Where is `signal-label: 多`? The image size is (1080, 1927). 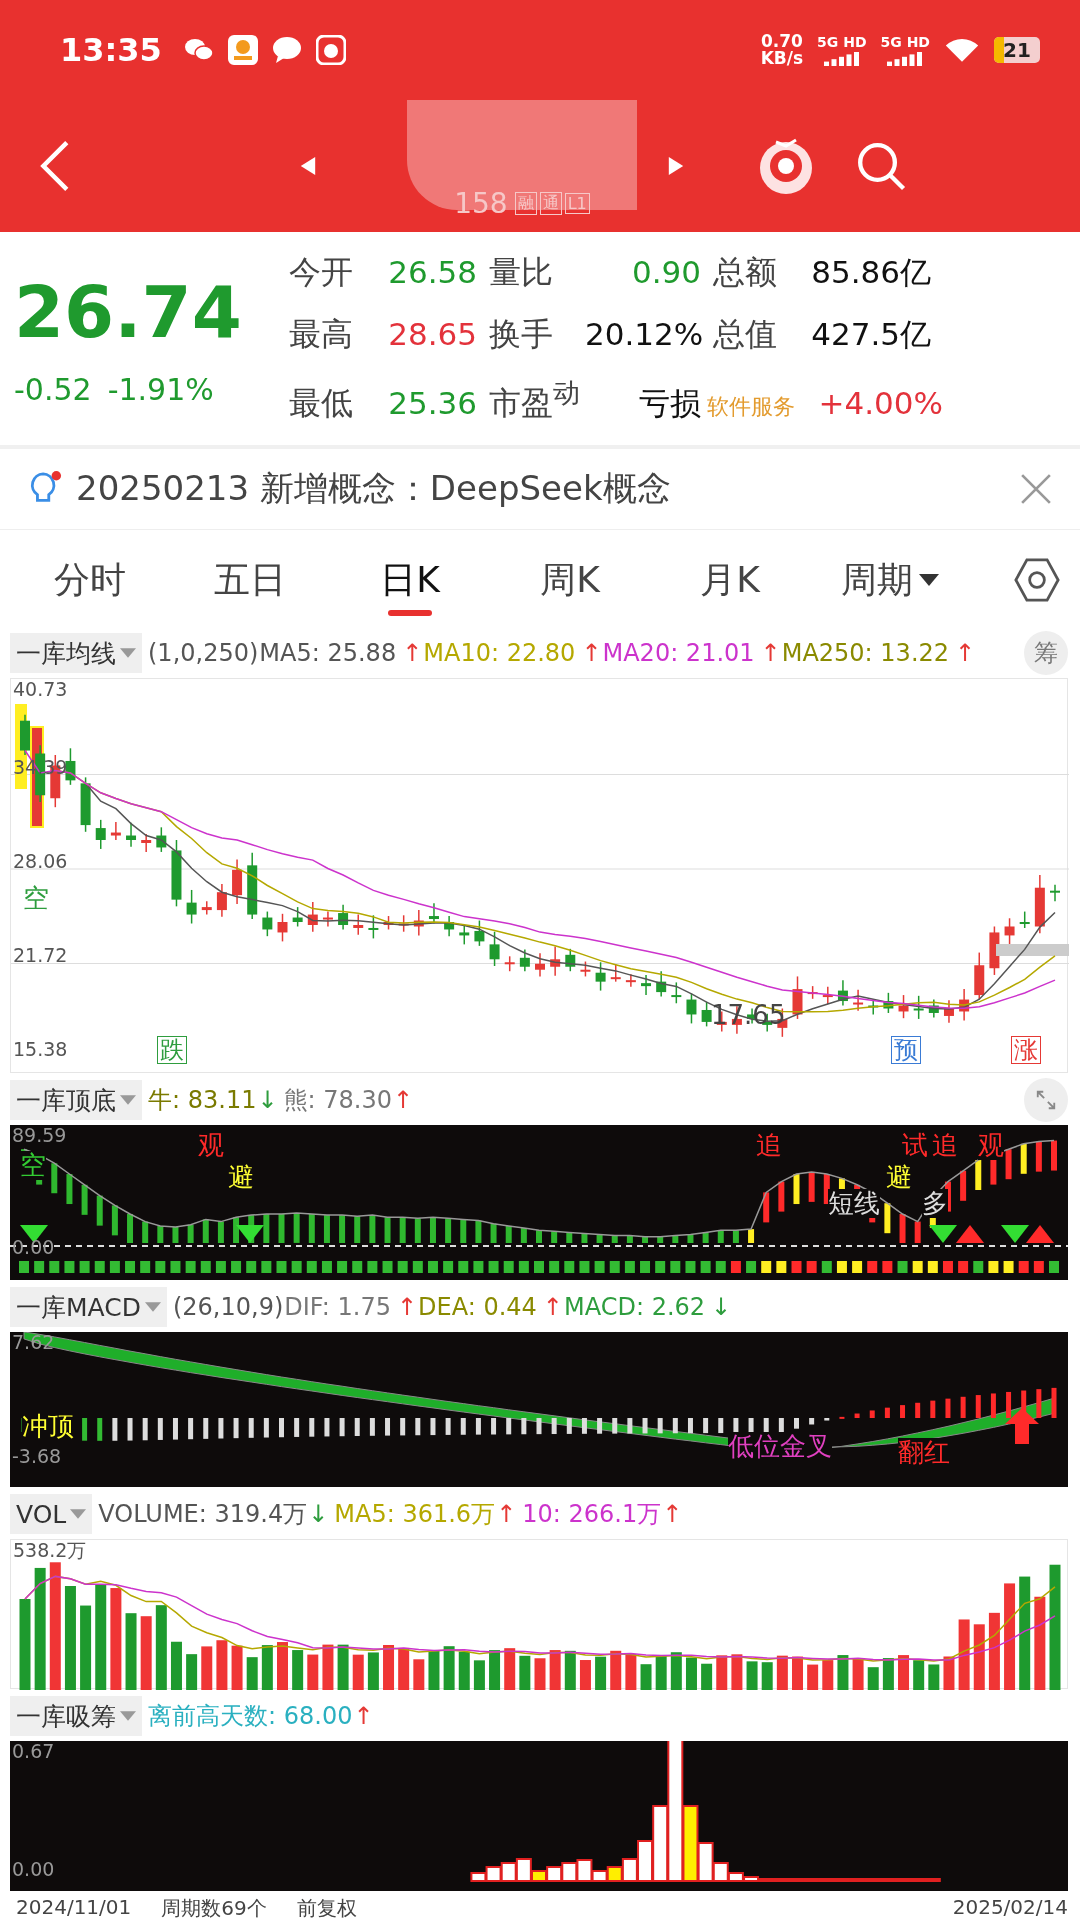 signal-label: 多 is located at coordinates (935, 1203).